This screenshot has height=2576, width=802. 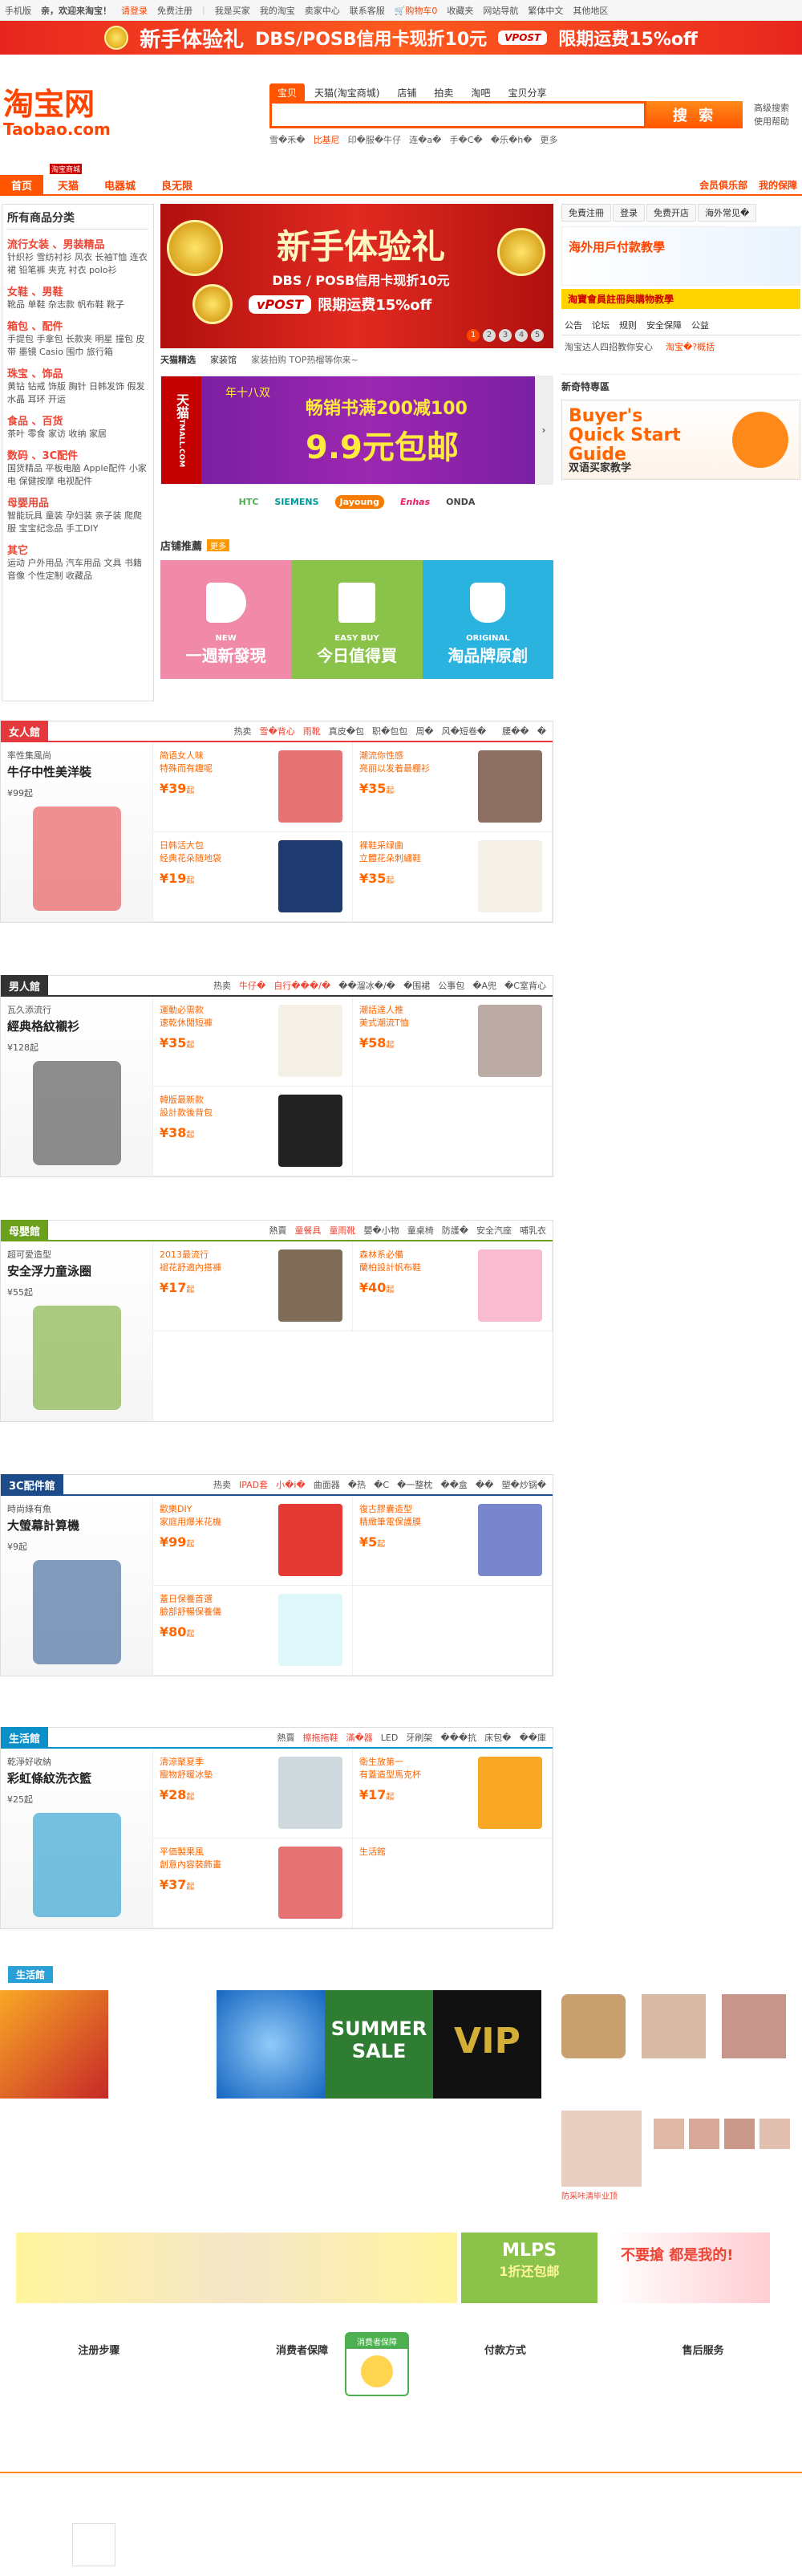 What do you see at coordinates (691, 347) in the screenshot?
I see `notice-item: 淘宝�?概括` at bounding box center [691, 347].